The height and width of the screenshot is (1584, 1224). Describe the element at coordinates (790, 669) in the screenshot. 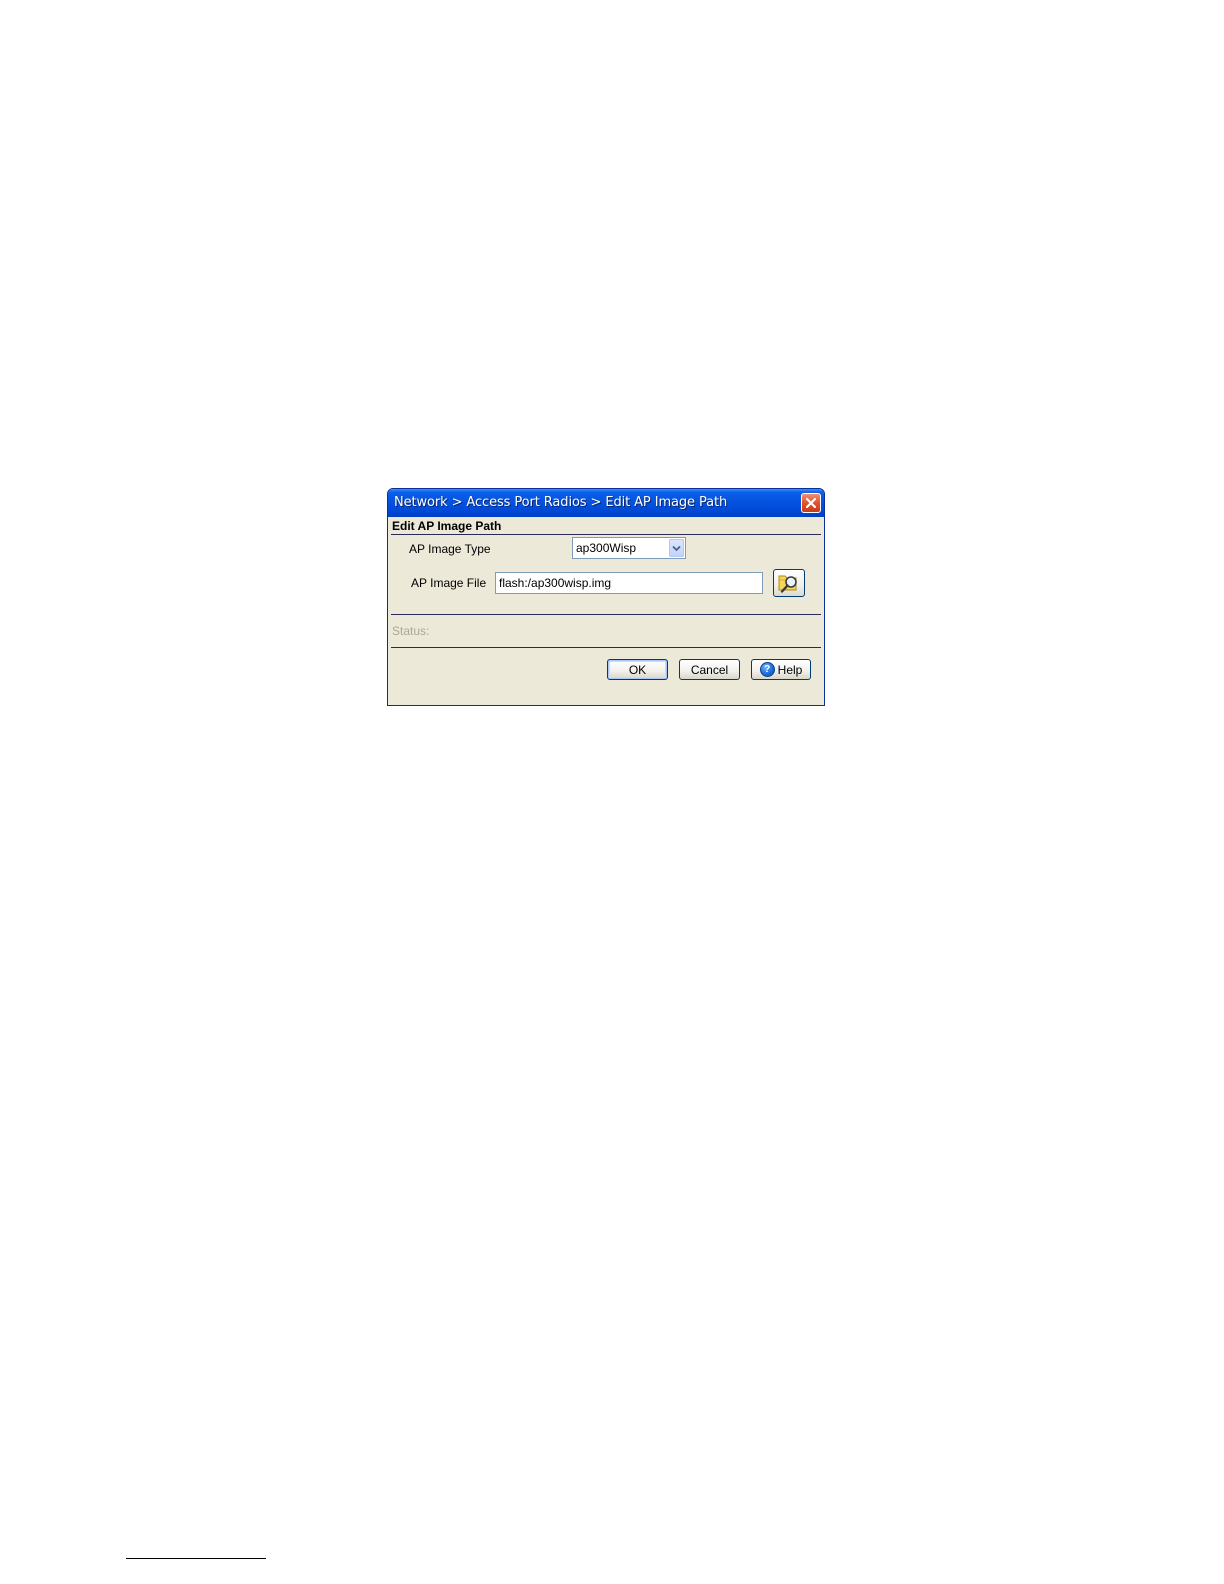

I see `help-button-label: Help` at that location.